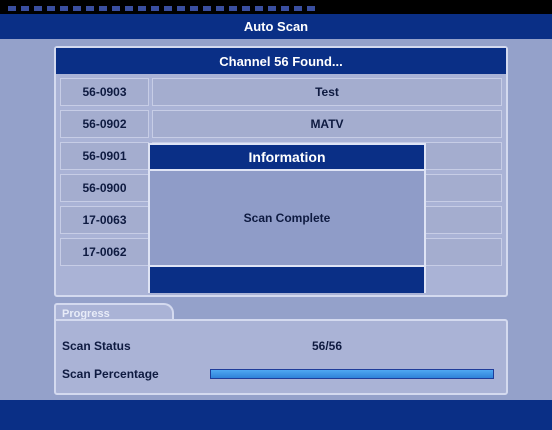 This screenshot has width=552, height=430. I want to click on channel-number: 17-0062, so click(104, 252).